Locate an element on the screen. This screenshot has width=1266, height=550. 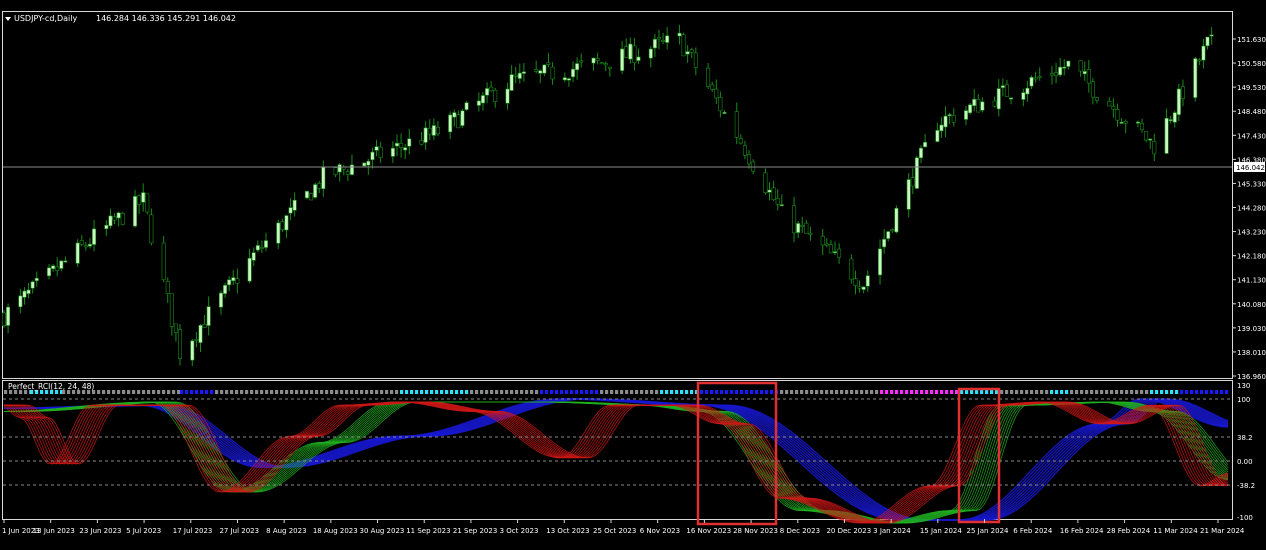
date-tick-label: 5 Jul 2023 is located at coordinates (143, 531).